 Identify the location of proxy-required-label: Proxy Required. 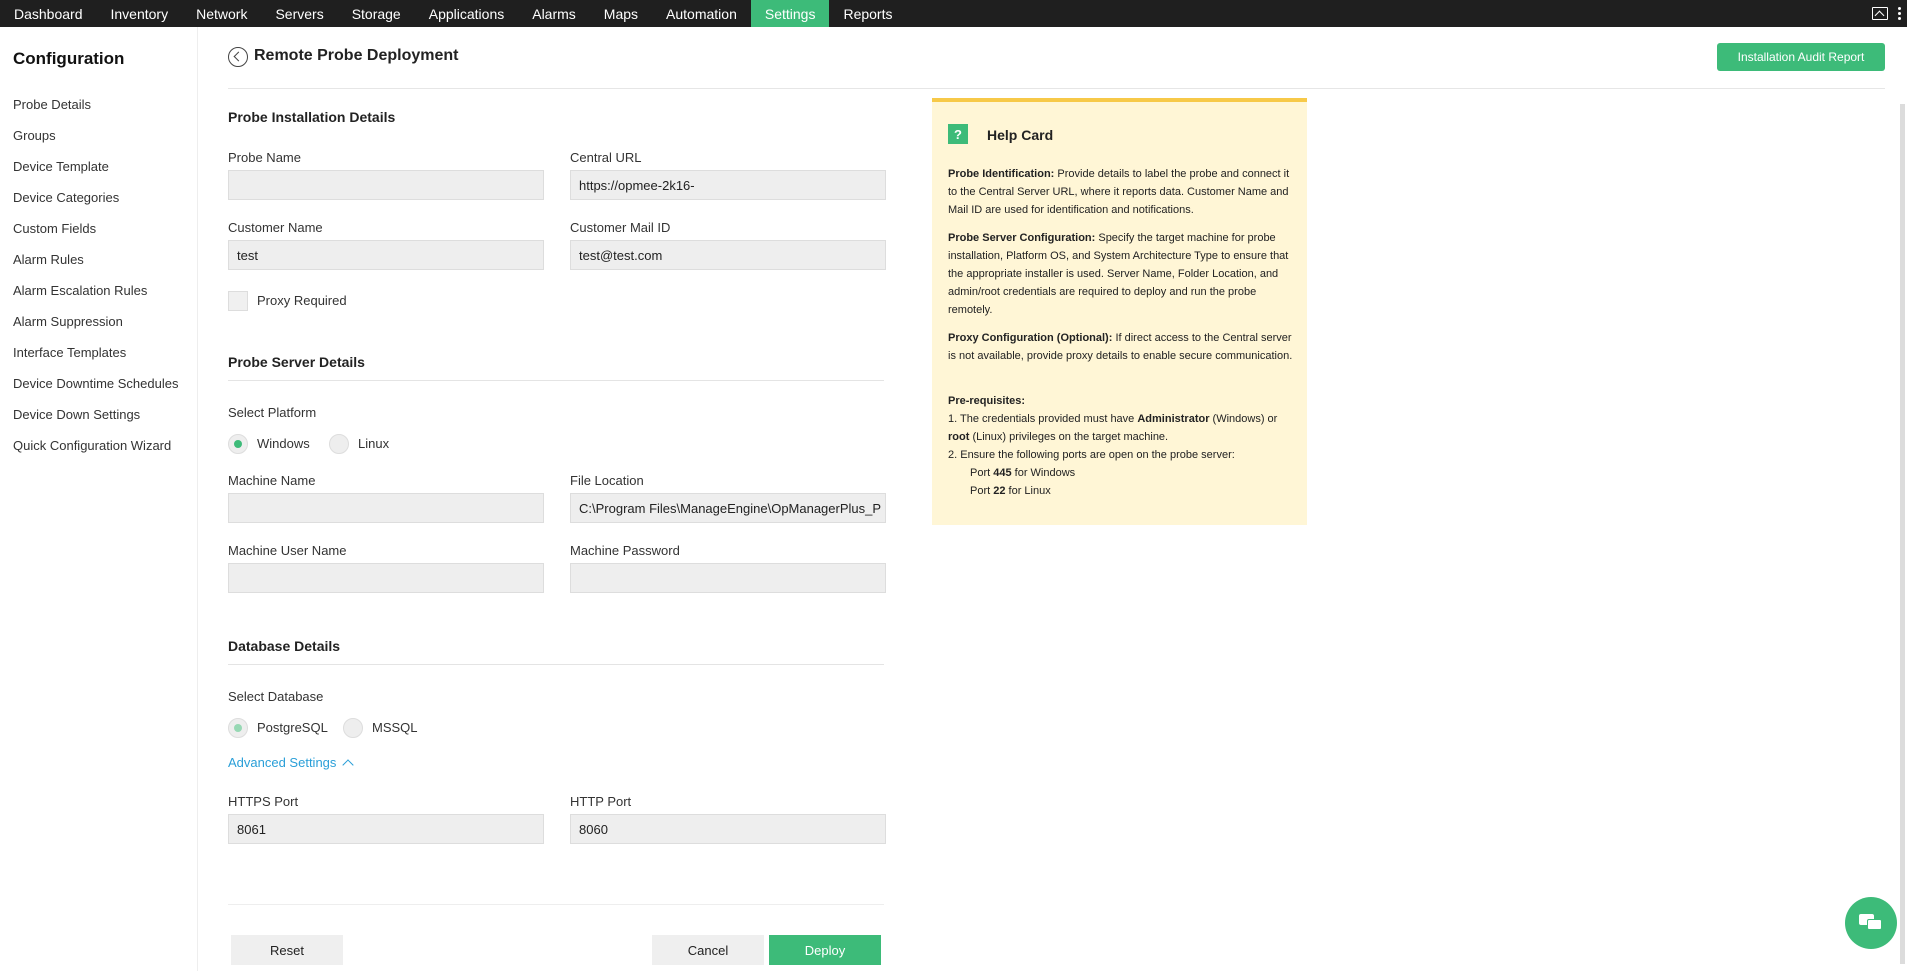
(302, 300).